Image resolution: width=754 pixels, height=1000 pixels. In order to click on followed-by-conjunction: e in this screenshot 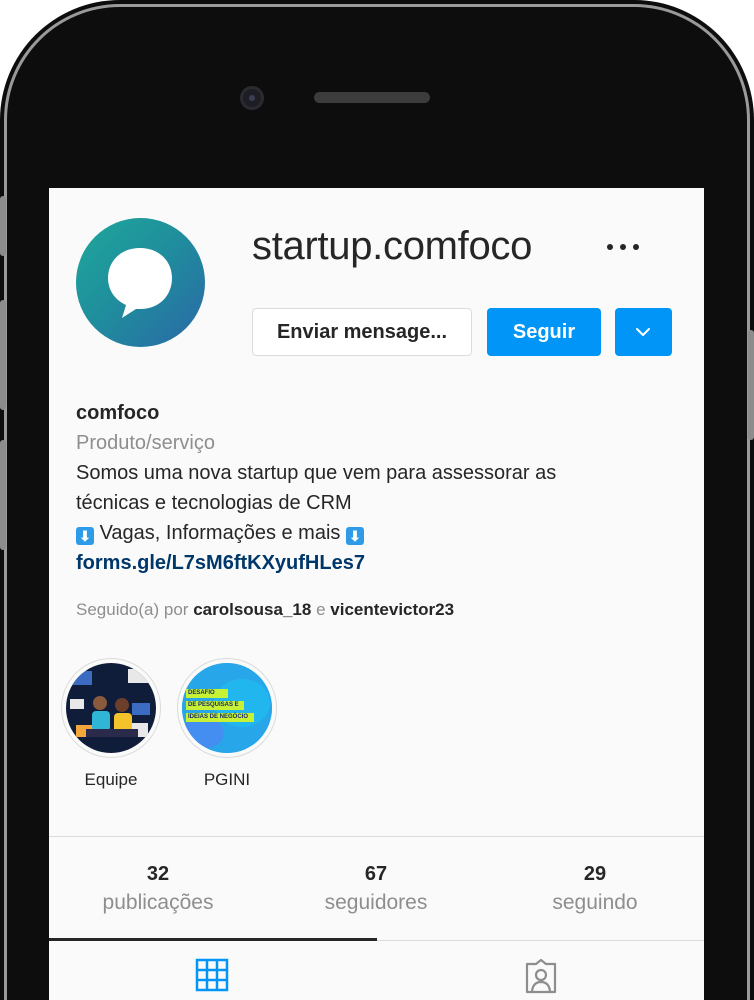, I will do `click(321, 609)`.